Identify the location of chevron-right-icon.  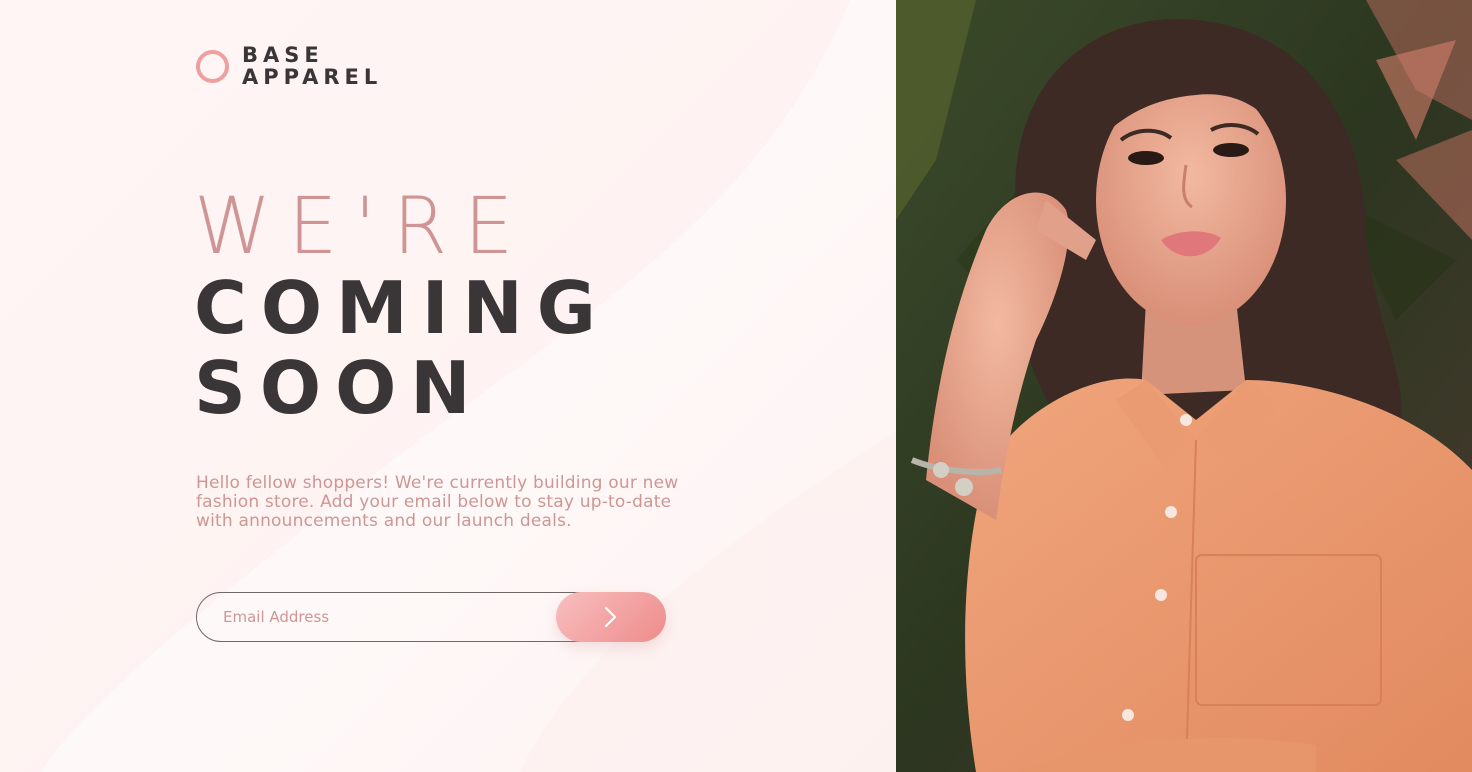
(610, 617).